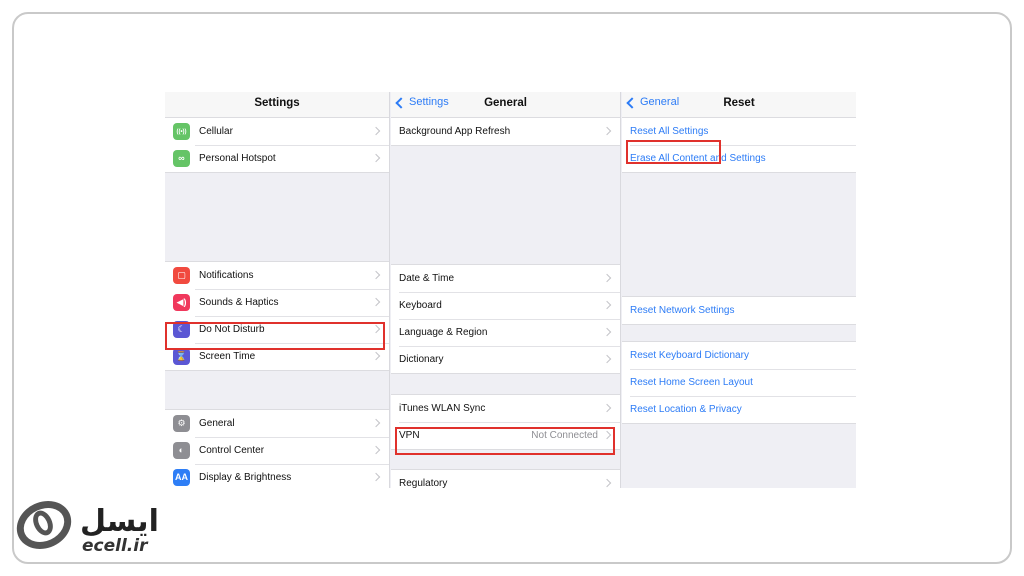  Describe the element at coordinates (669, 131) in the screenshot. I see `row-label: Reset All Settings` at that location.